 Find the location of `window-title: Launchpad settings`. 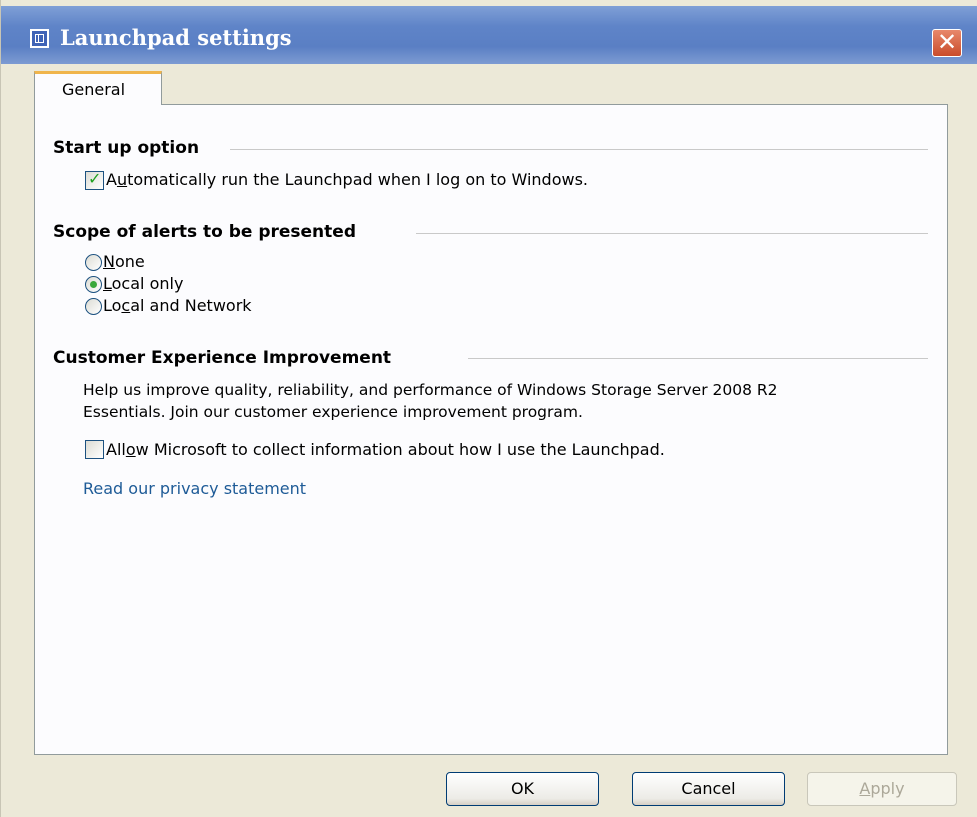

window-title: Launchpad settings is located at coordinates (176, 37).